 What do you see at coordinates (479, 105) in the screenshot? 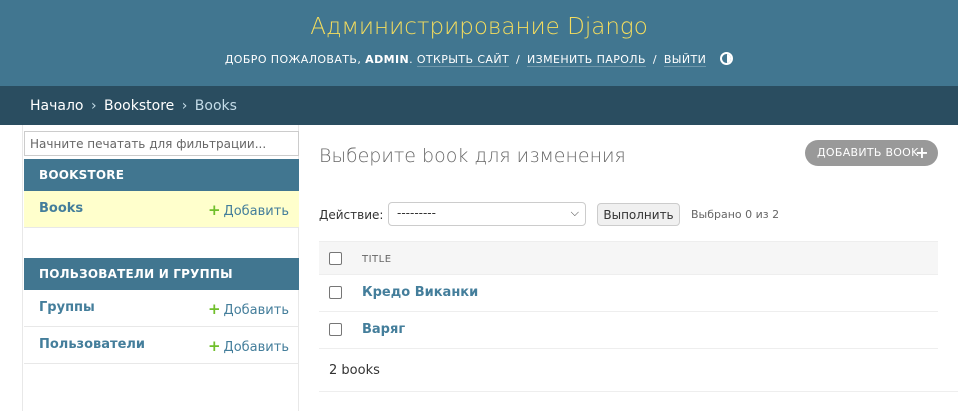
I see `breadcrumb: Начало › Bookstore › Books` at bounding box center [479, 105].